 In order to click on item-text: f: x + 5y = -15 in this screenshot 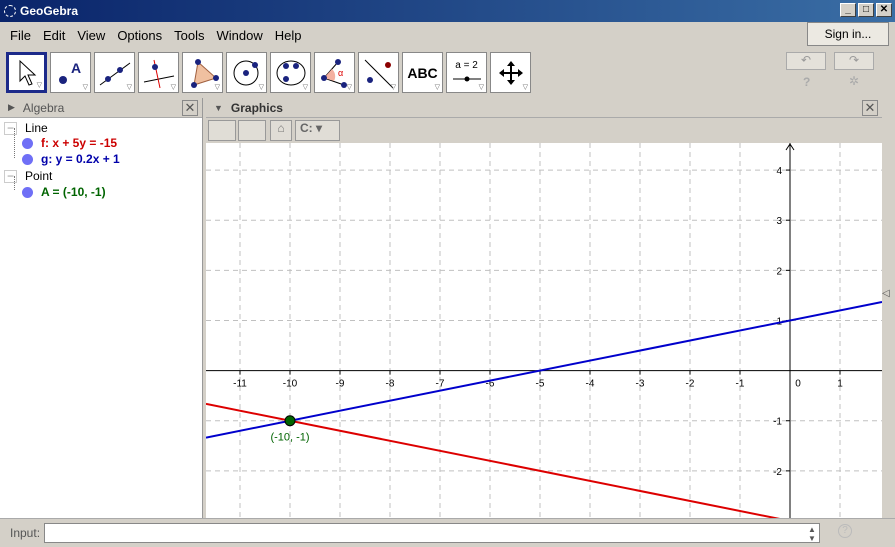, I will do `click(79, 143)`.